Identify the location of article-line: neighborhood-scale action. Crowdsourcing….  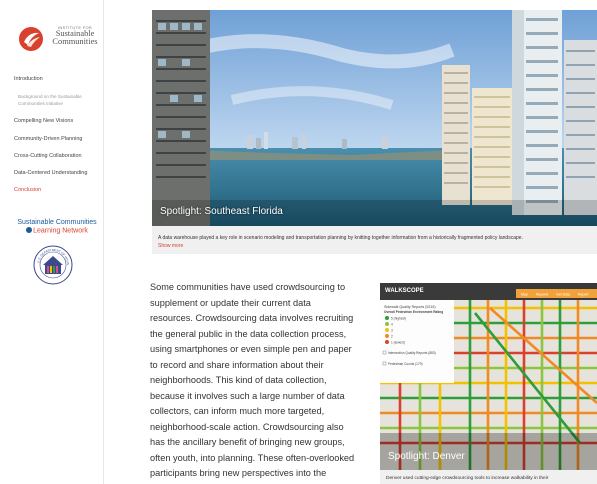
(247, 426).